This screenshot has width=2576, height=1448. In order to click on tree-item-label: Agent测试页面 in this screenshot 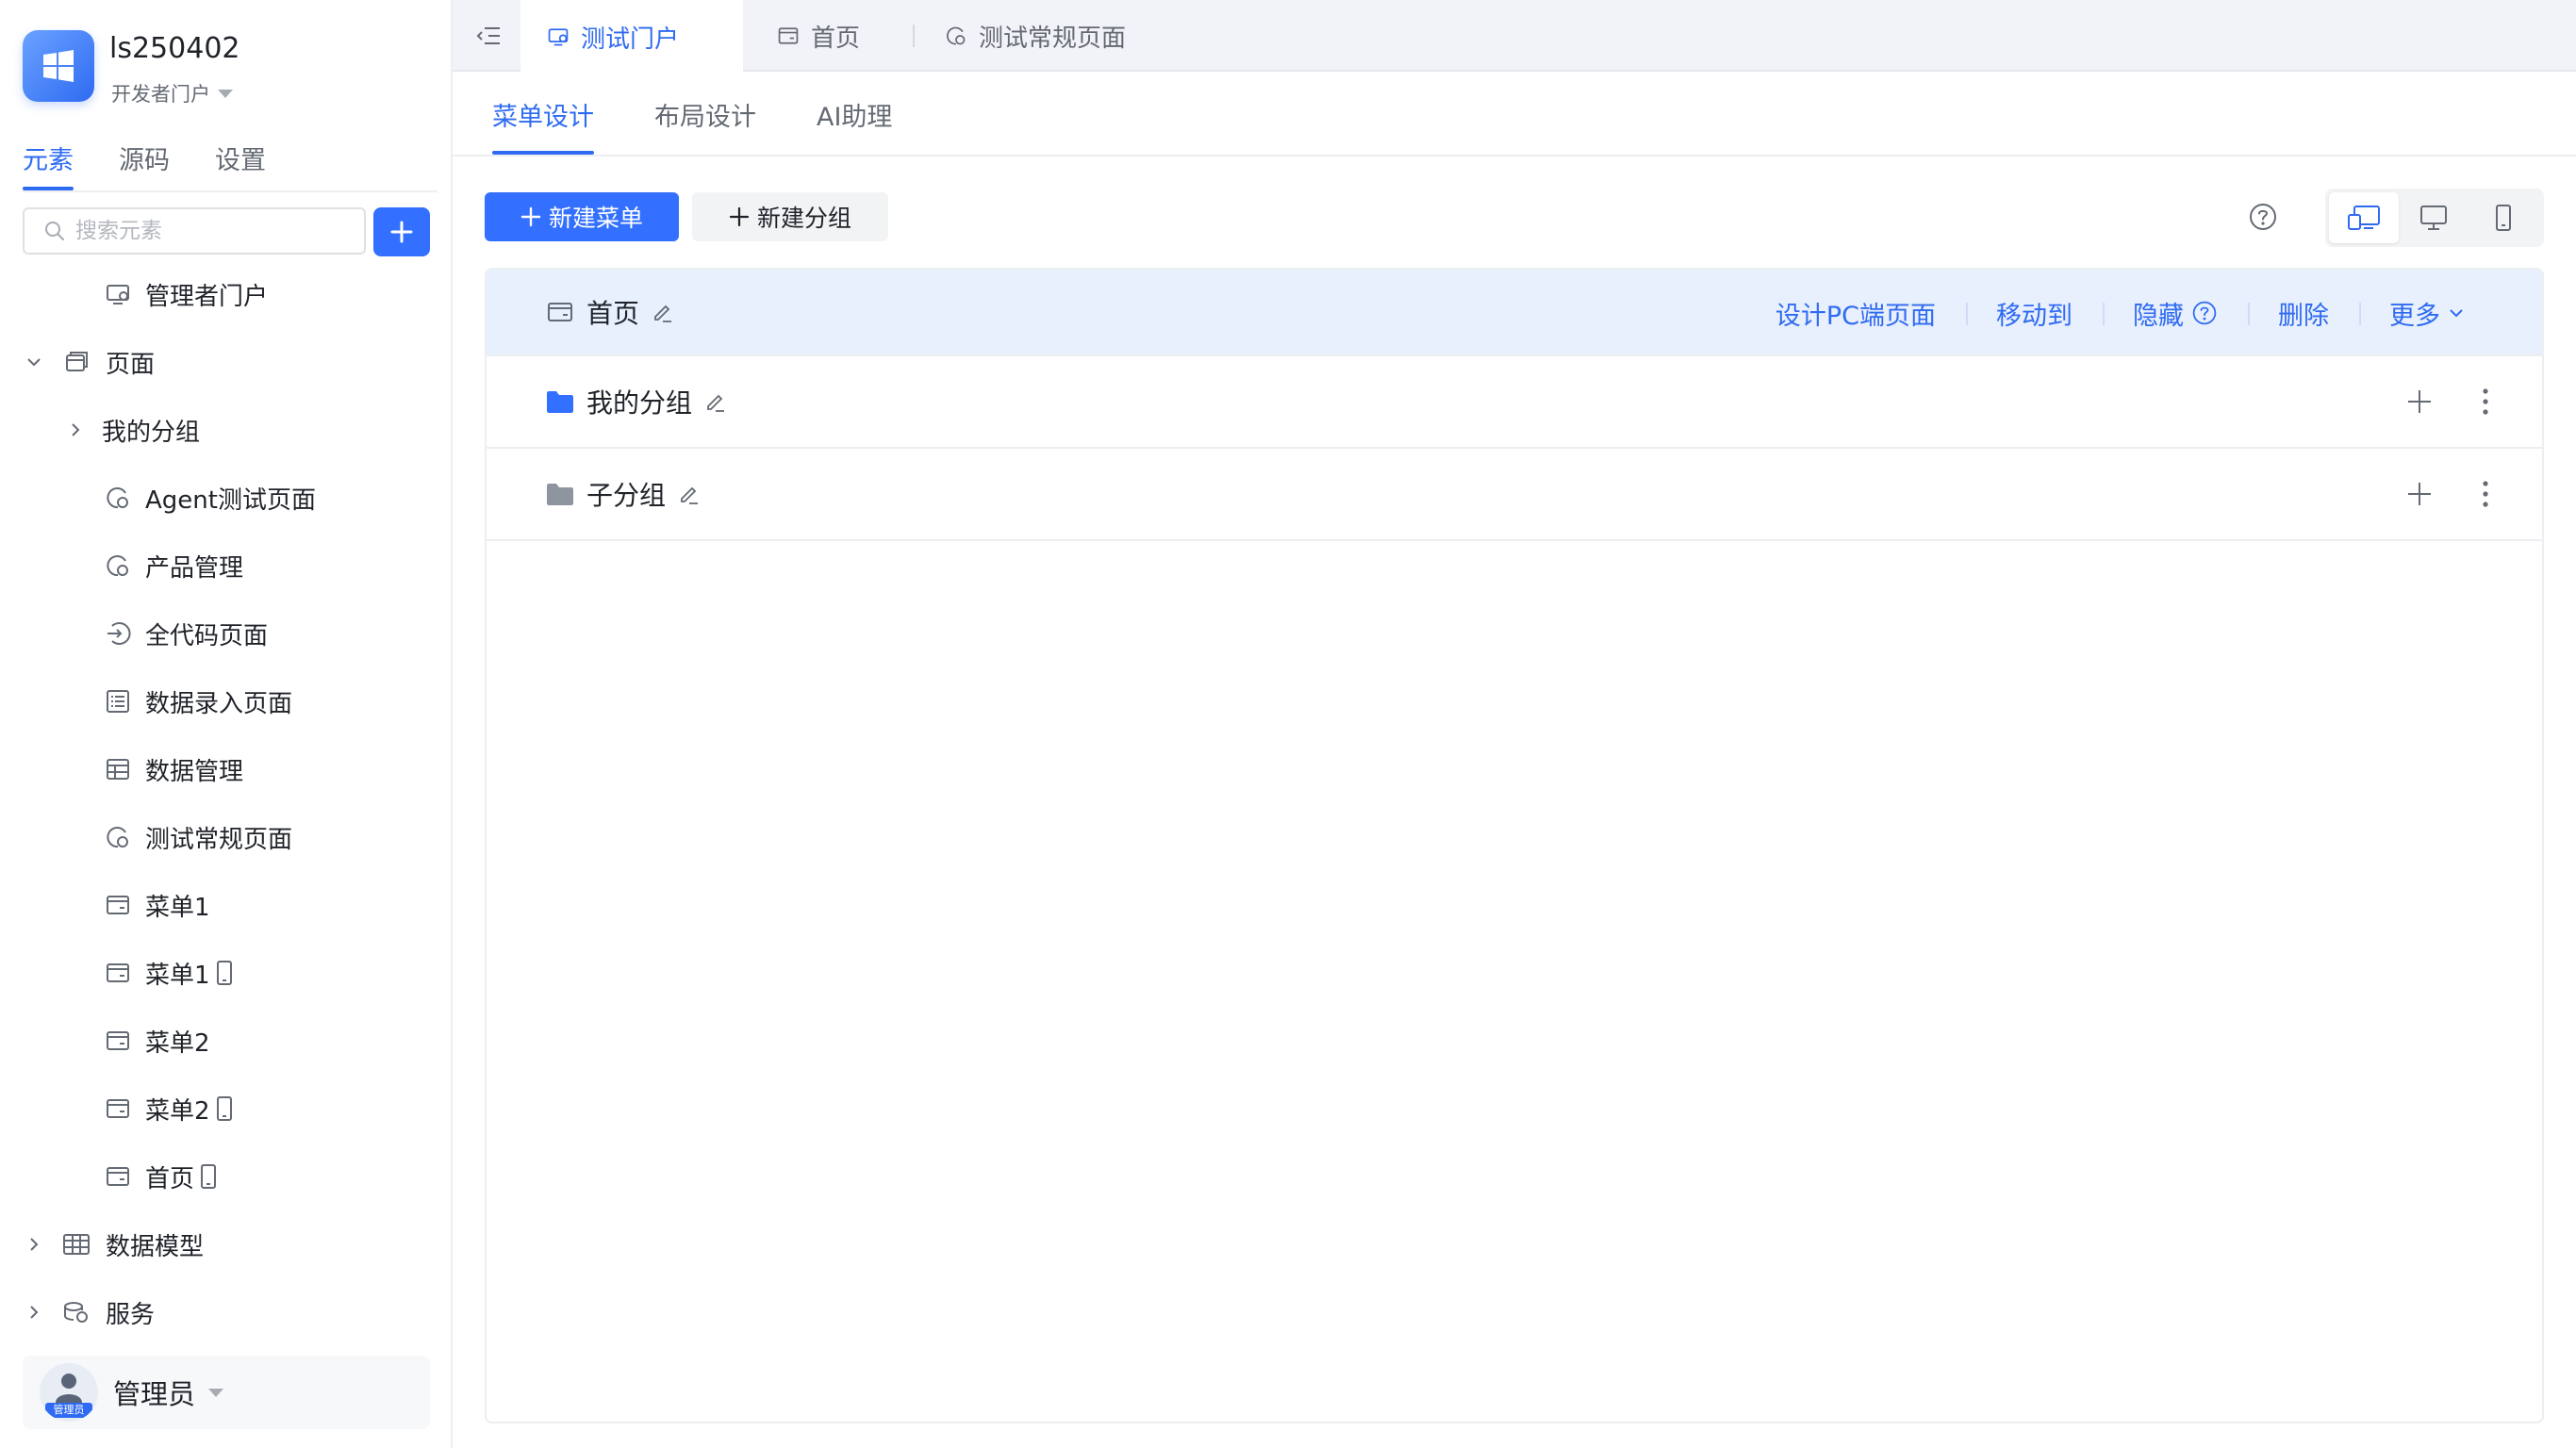, I will do `click(230, 500)`.